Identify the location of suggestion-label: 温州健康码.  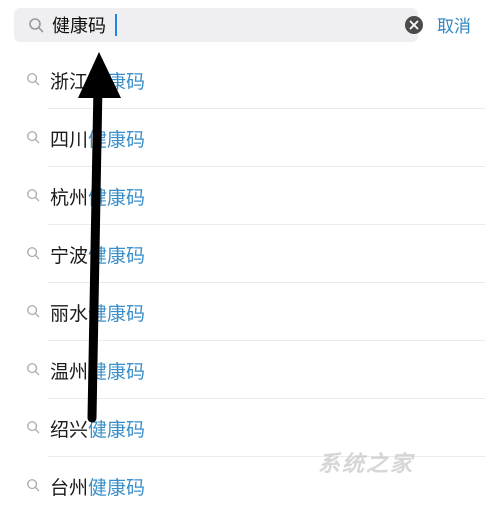
(97, 370).